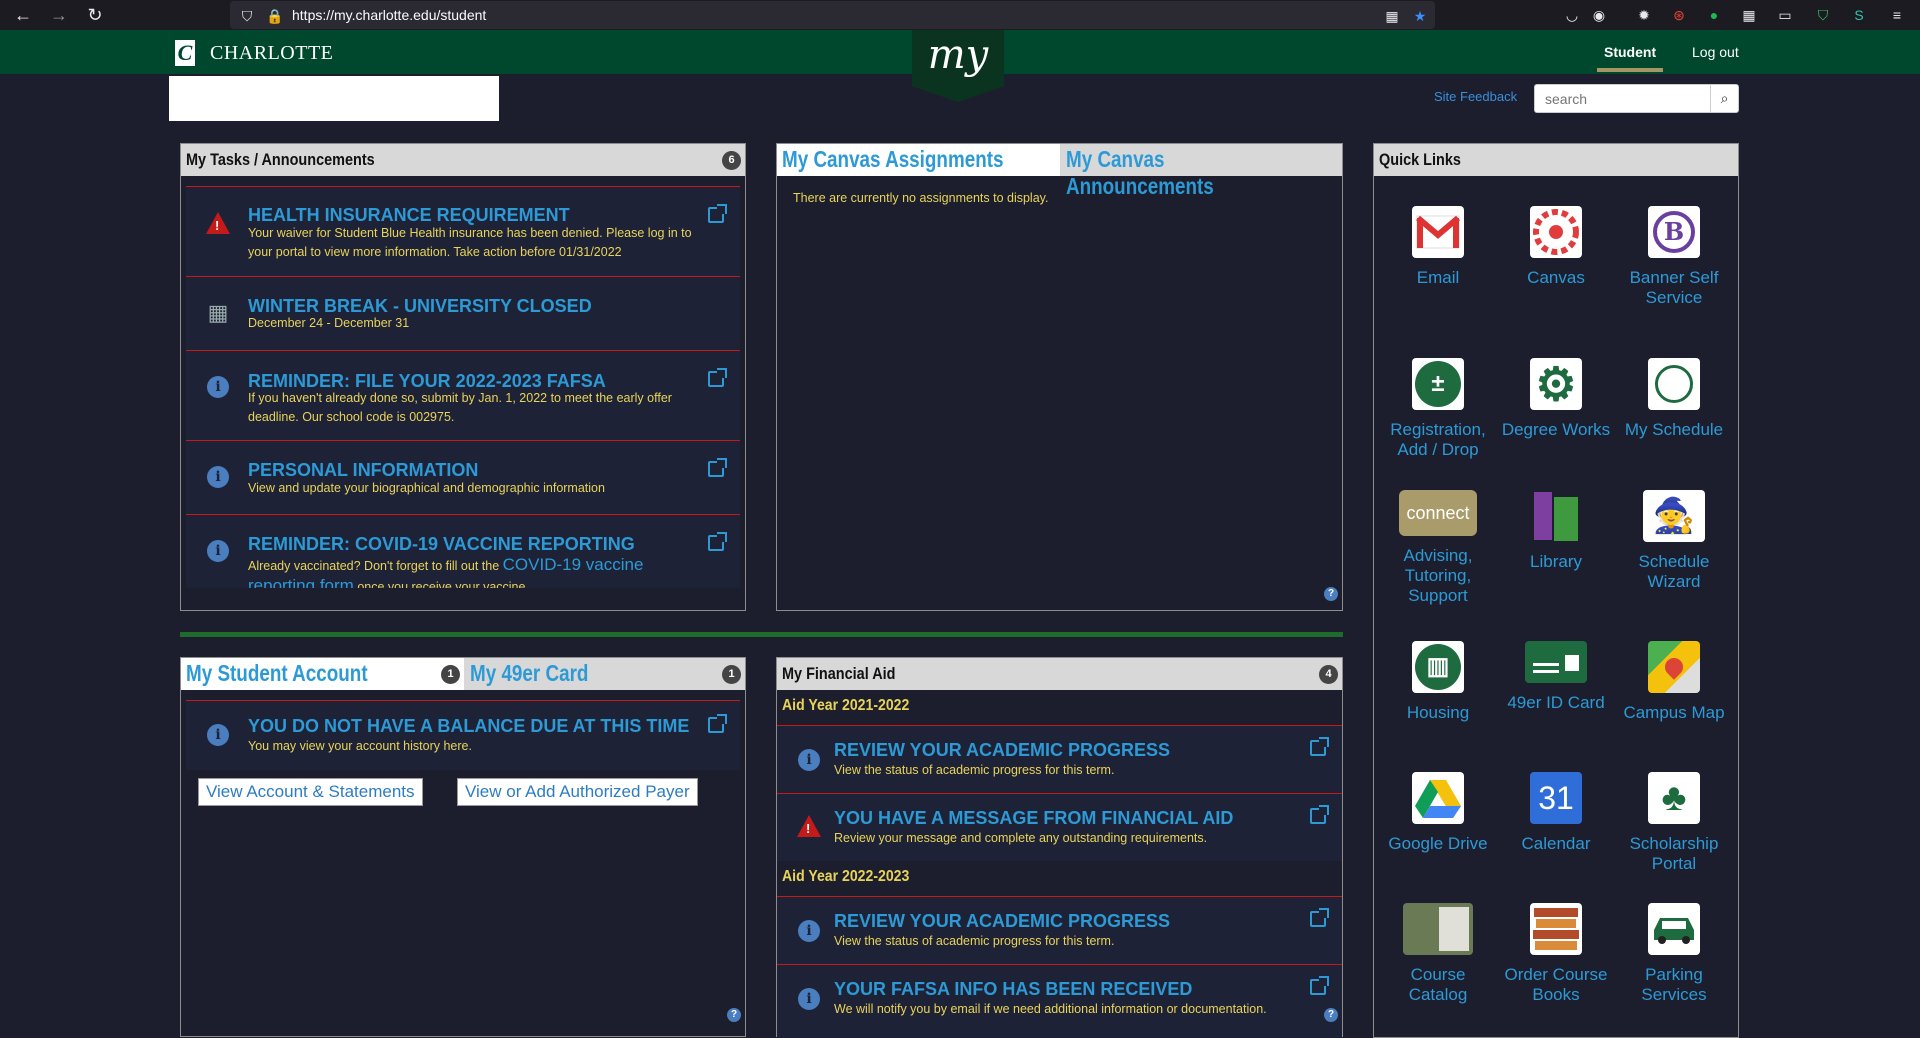 The image size is (1920, 1038). I want to click on extension-icon: ▦, so click(1749, 15).